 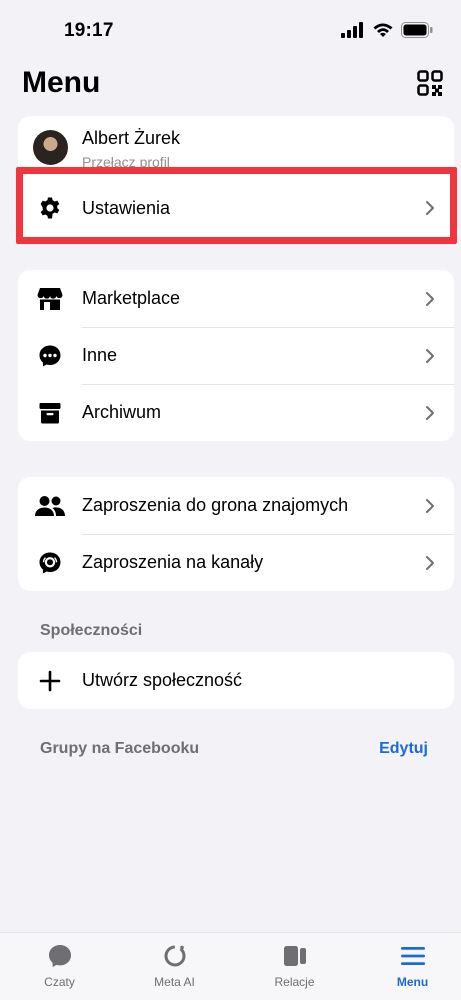 What do you see at coordinates (50, 147) in the screenshot?
I see `avatar` at bounding box center [50, 147].